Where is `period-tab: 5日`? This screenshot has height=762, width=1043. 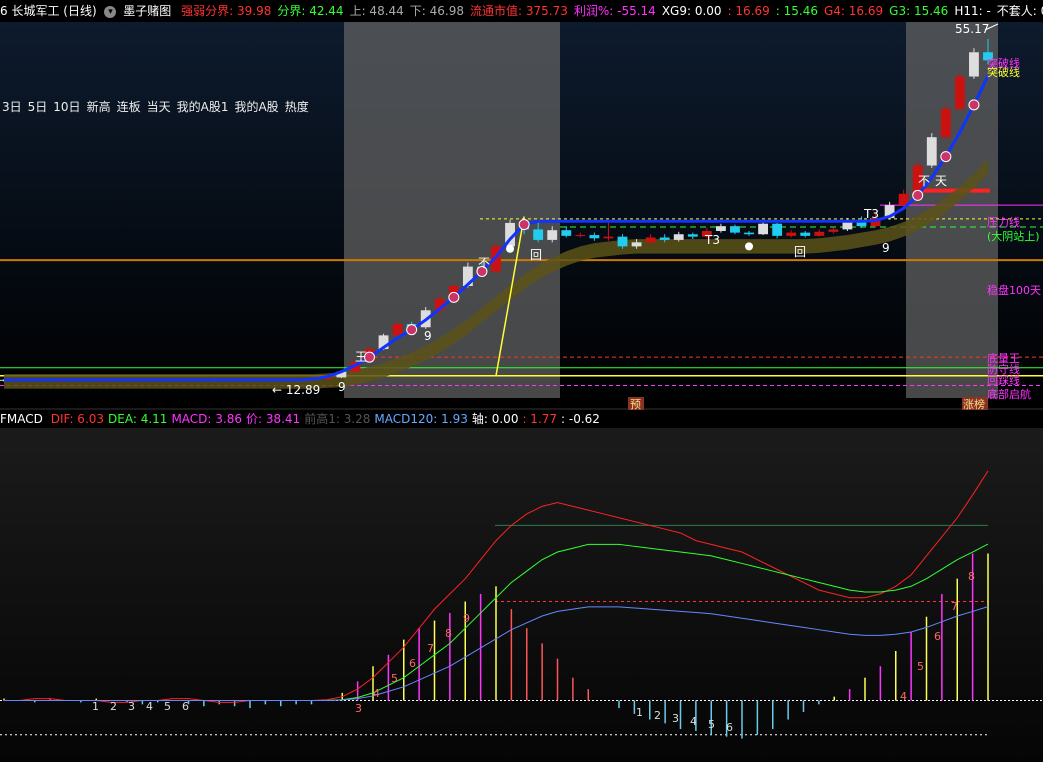 period-tab: 5日 is located at coordinates (38, 107).